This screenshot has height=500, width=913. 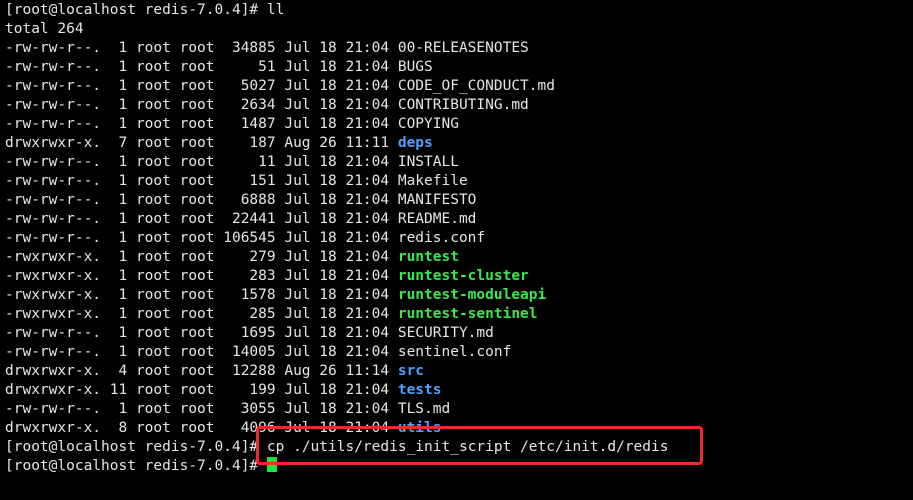 What do you see at coordinates (432, 181) in the screenshot?
I see `file-name: Makefile` at bounding box center [432, 181].